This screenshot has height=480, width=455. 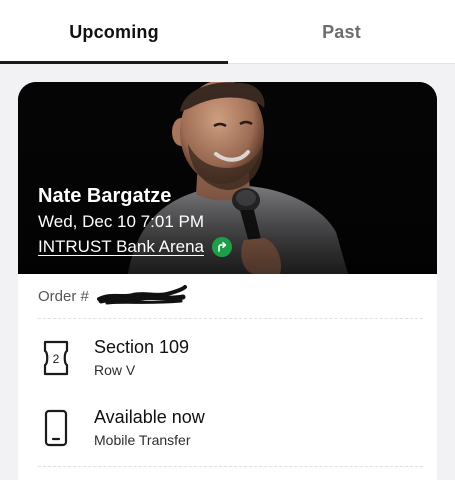 What do you see at coordinates (63, 296) in the screenshot?
I see `order-number-label: Order #` at bounding box center [63, 296].